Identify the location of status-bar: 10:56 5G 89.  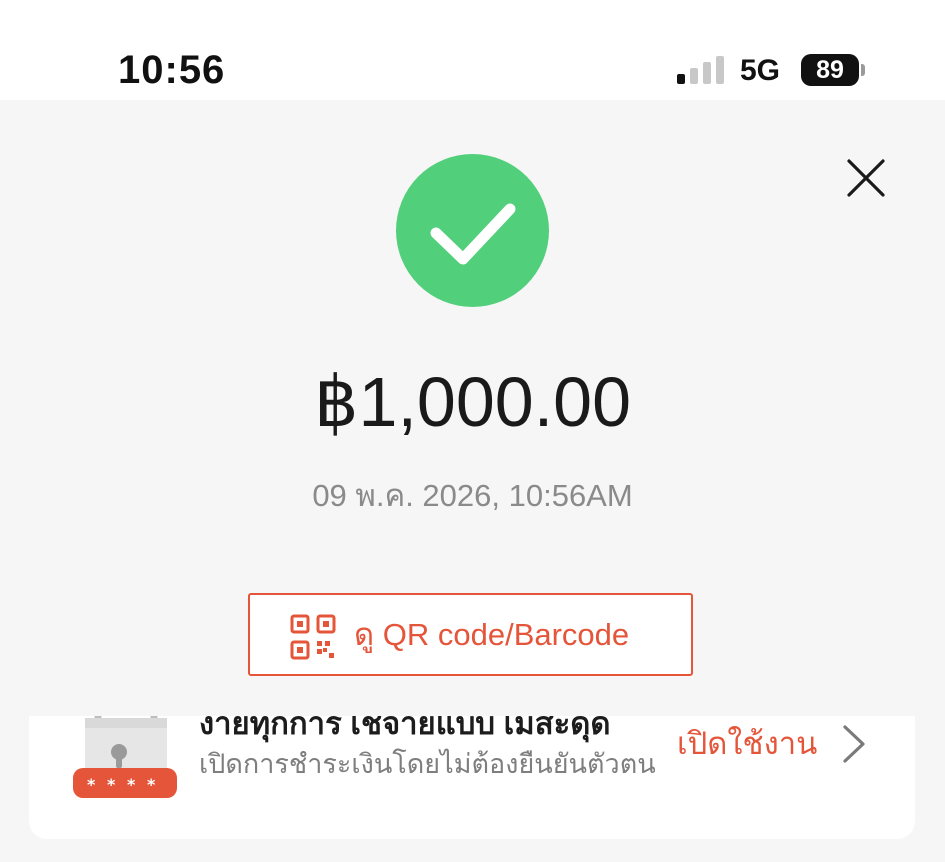
(472, 50).